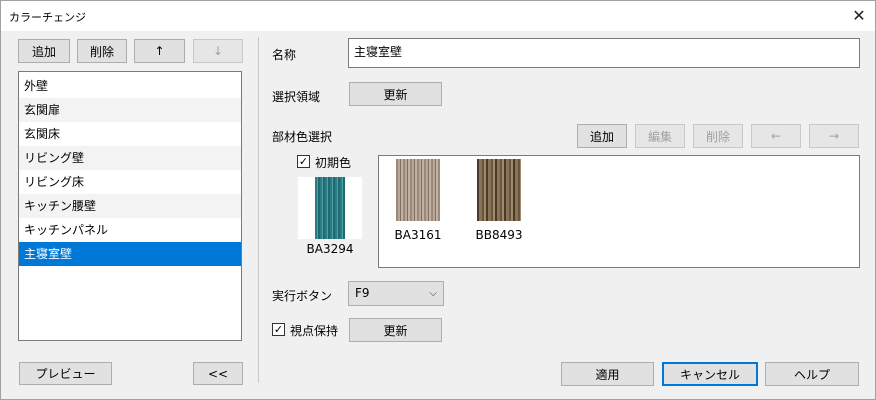  I want to click on name-label: 名称, so click(284, 55).